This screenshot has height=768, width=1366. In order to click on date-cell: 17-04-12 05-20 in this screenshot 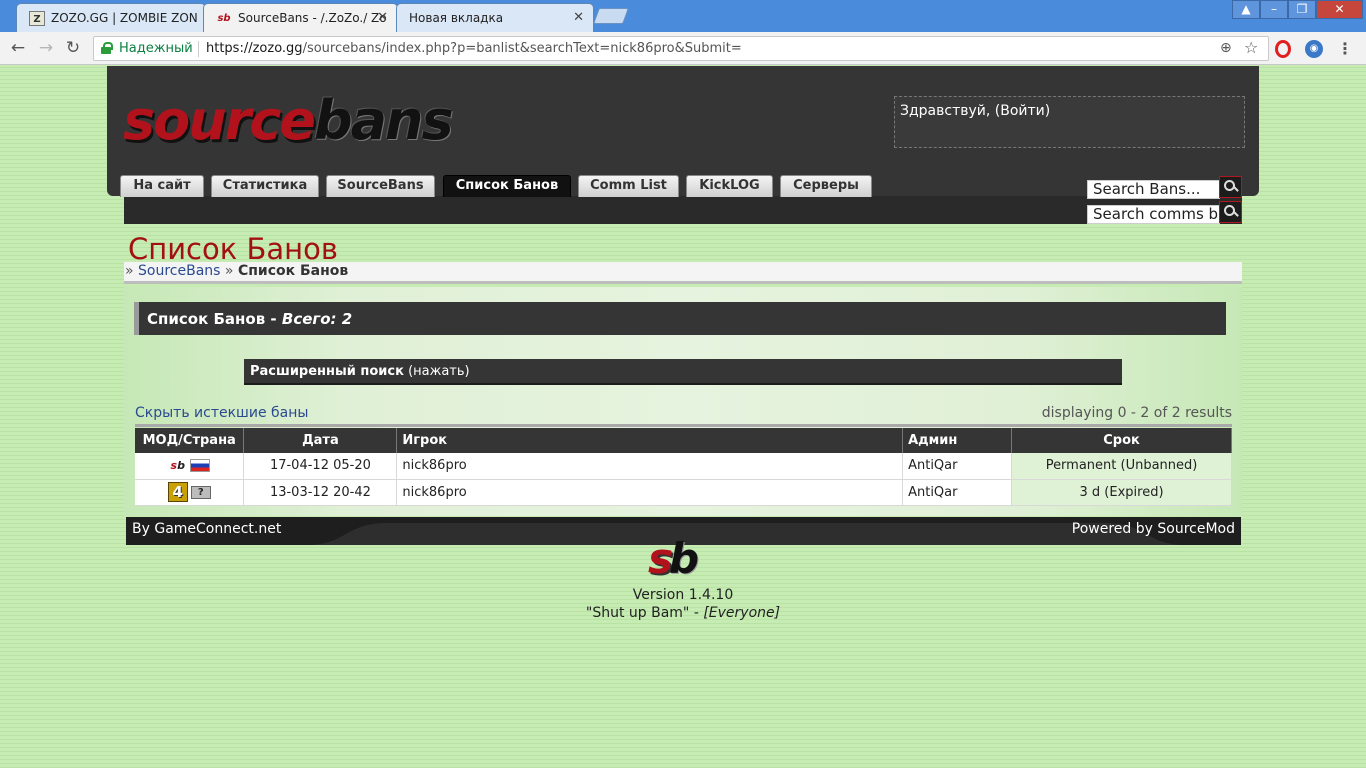, I will do `click(320, 466)`.